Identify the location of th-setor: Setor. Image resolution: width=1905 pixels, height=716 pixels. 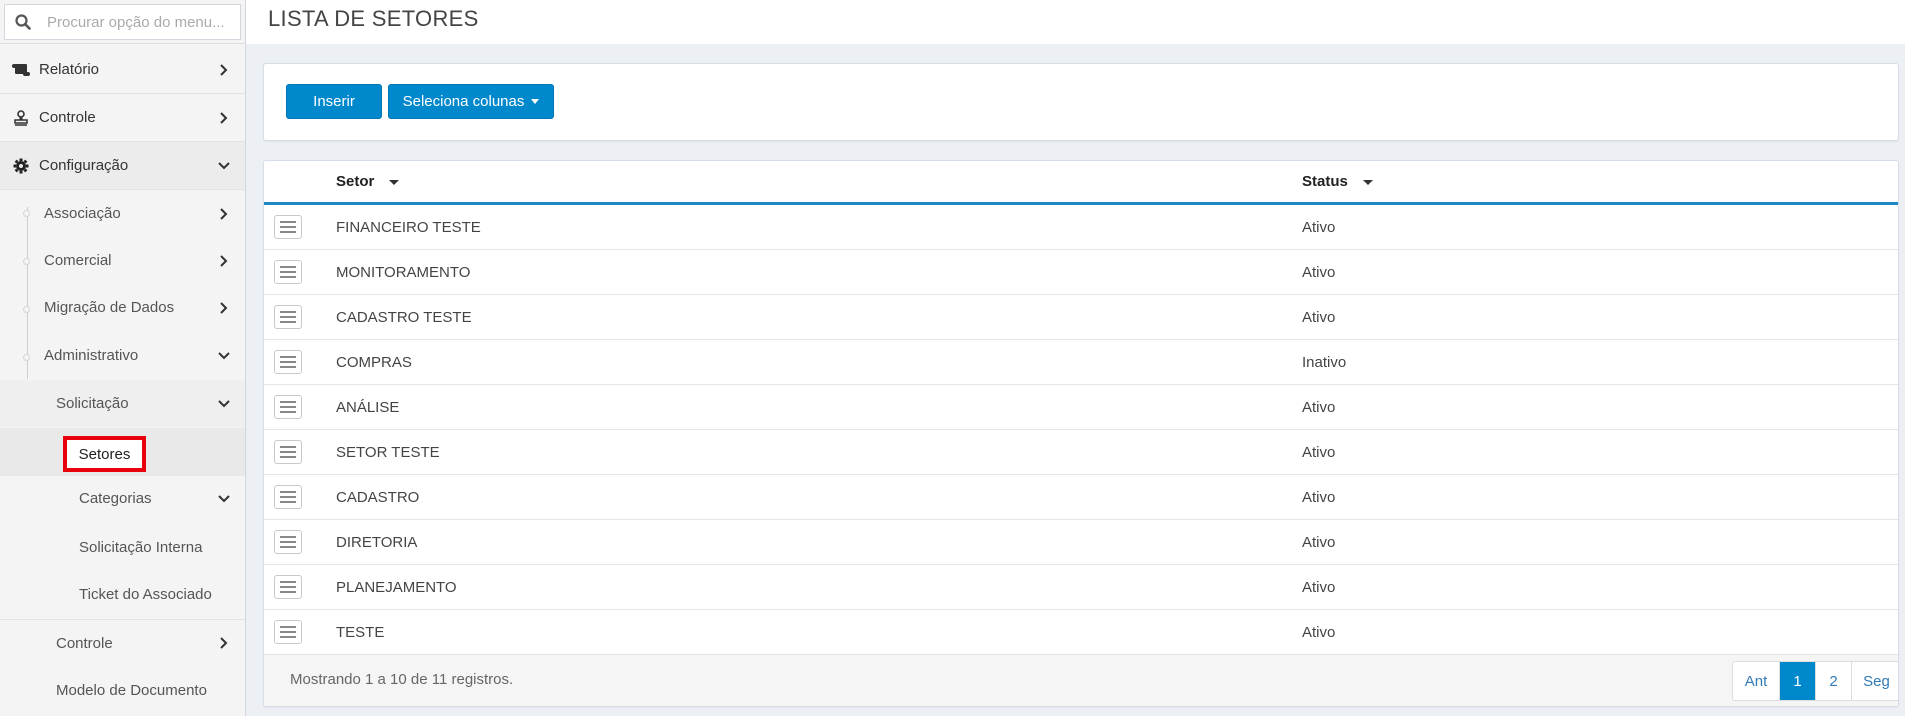
(819, 183).